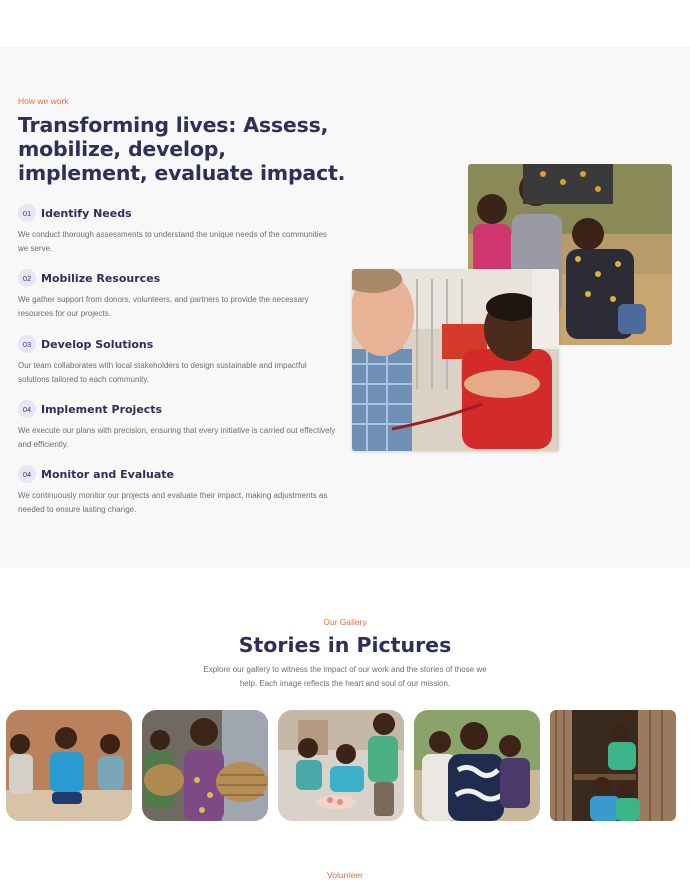 The width and height of the screenshot is (690, 885). I want to click on step-title: Mobilize Resources, so click(101, 278).